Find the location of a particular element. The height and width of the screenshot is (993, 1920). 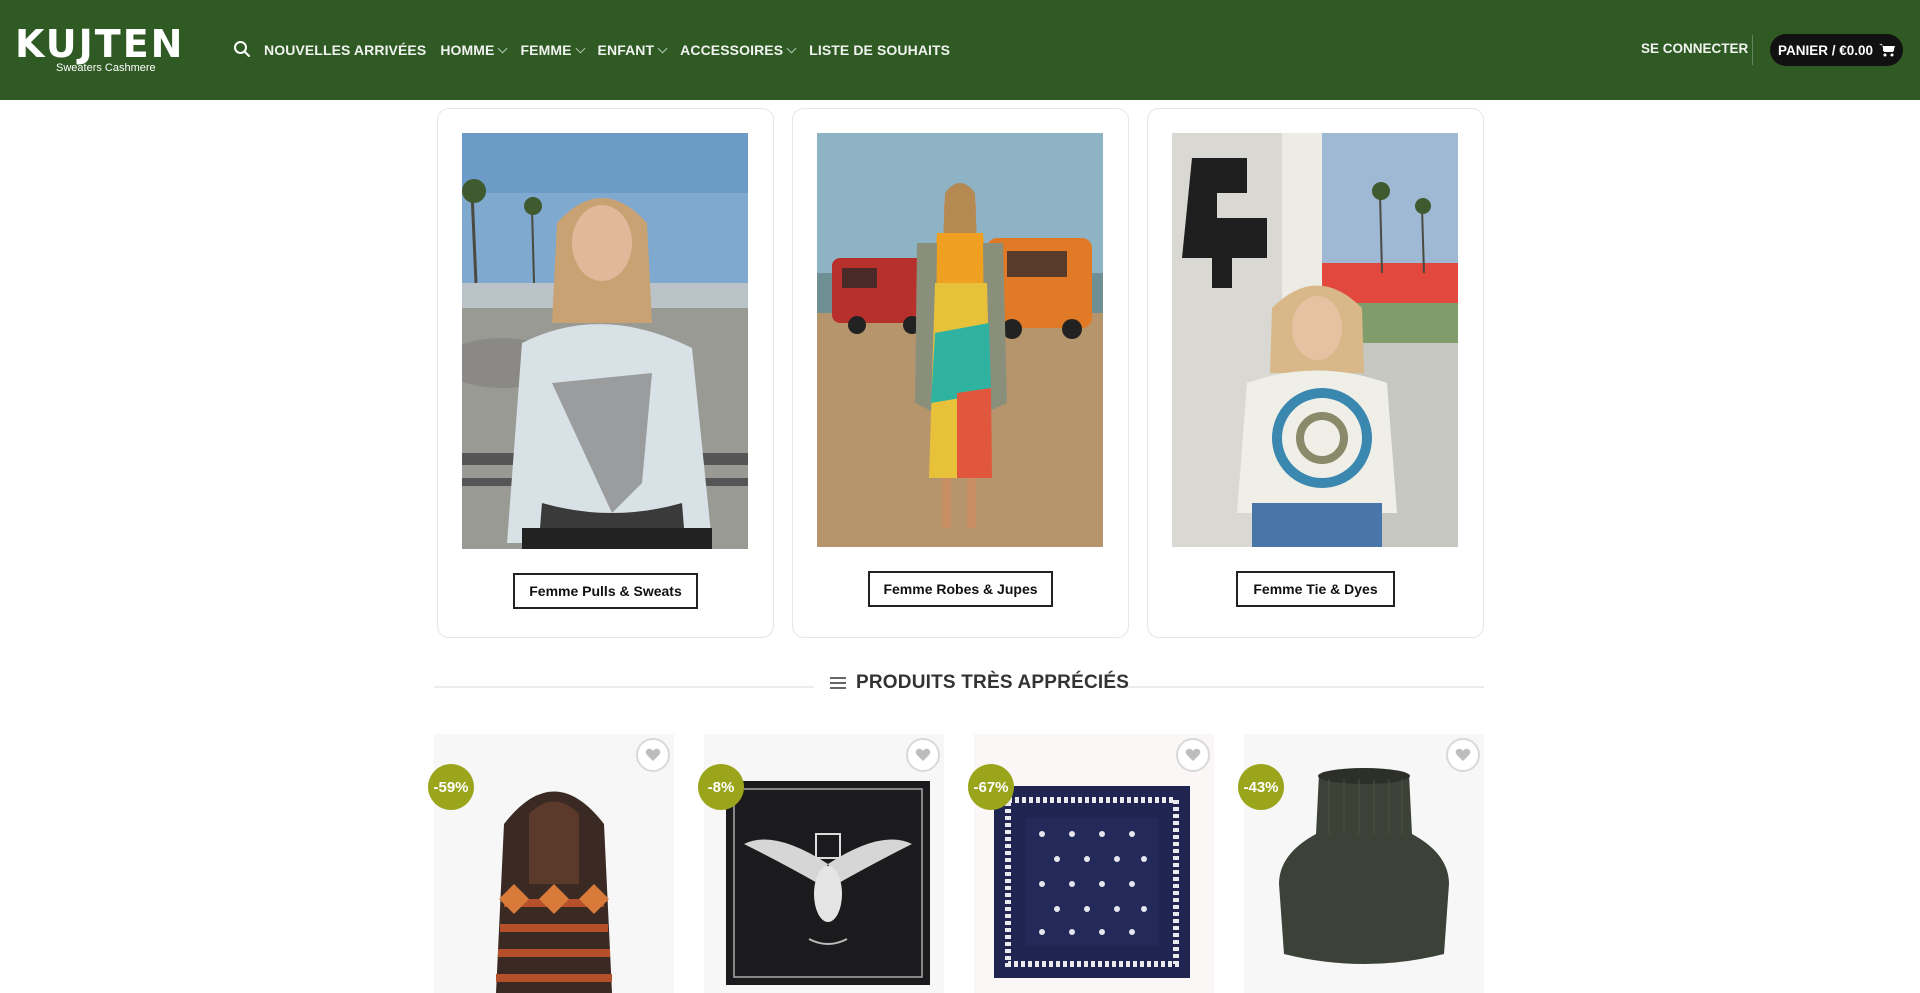

search-icon is located at coordinates (242, 49).